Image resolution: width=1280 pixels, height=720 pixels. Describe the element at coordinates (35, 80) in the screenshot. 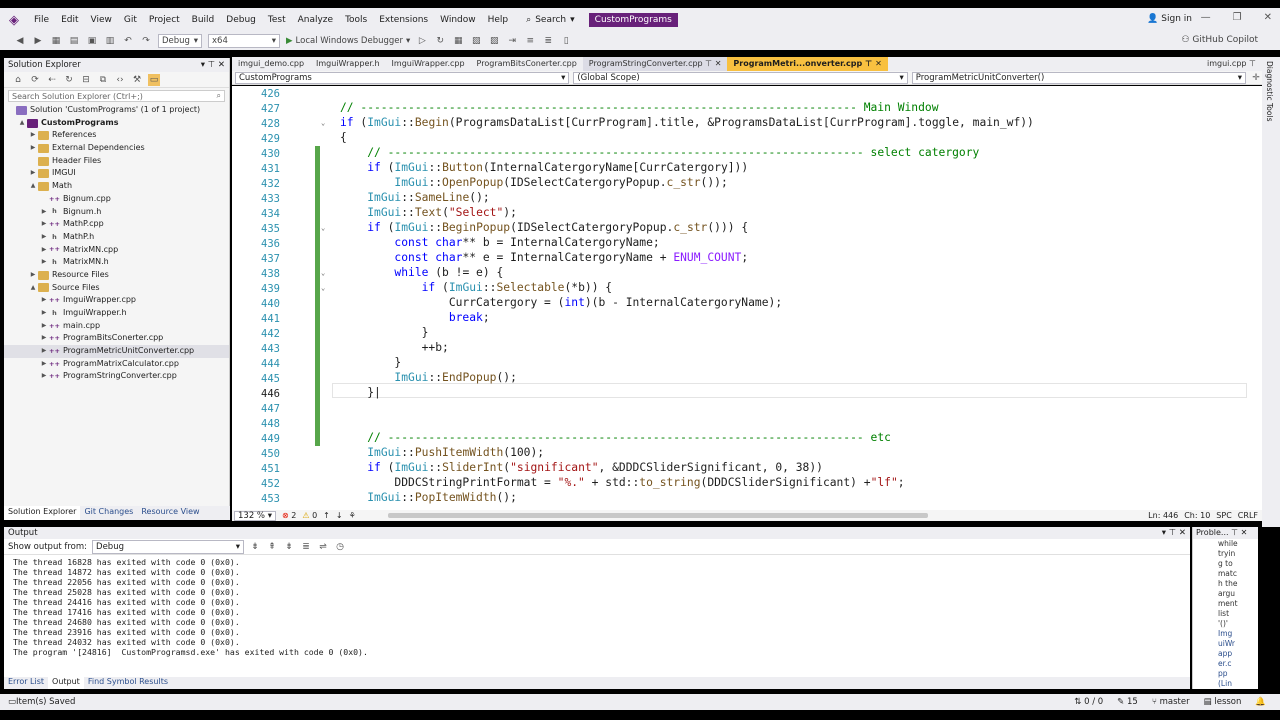

I see `sync-icon: ⟳` at that location.